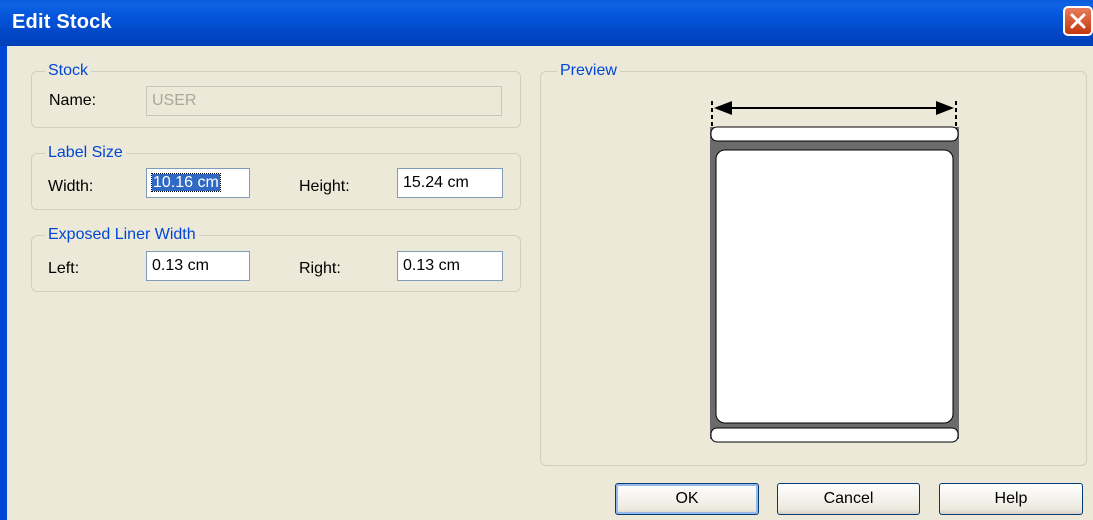 The width and height of the screenshot is (1093, 520). What do you see at coordinates (68, 71) in the screenshot?
I see `stock-group-label: Stock` at bounding box center [68, 71].